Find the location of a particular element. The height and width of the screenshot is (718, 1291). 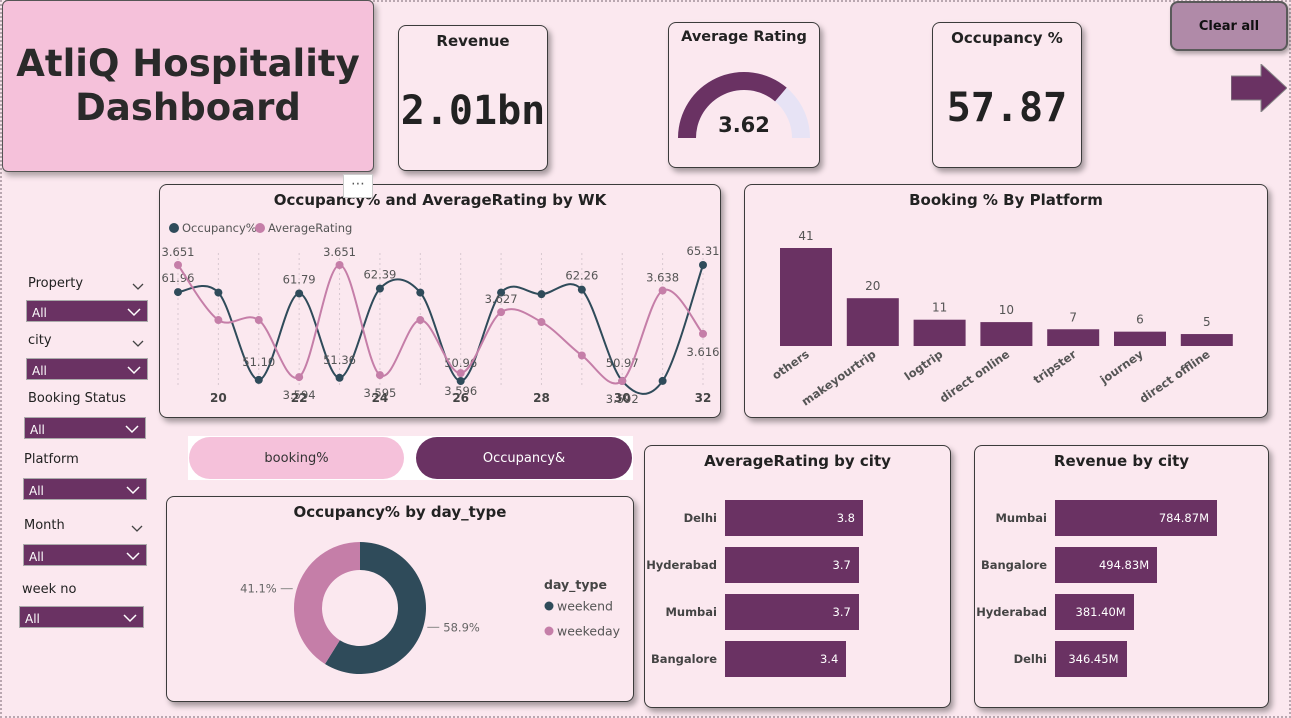

occupancy-title: Occupancy % is located at coordinates (1007, 38).